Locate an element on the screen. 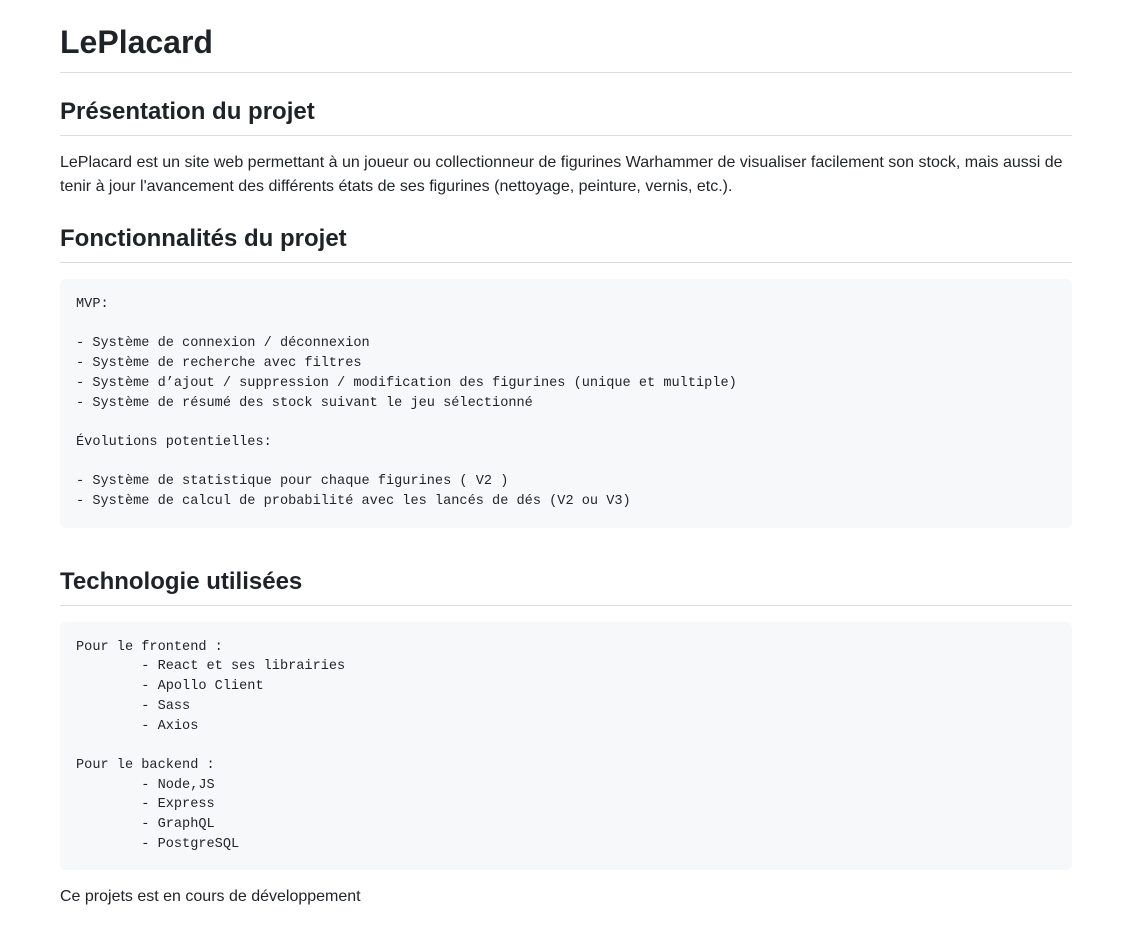 The width and height of the screenshot is (1126, 933). page-title: LePlacard is located at coordinates (566, 36).